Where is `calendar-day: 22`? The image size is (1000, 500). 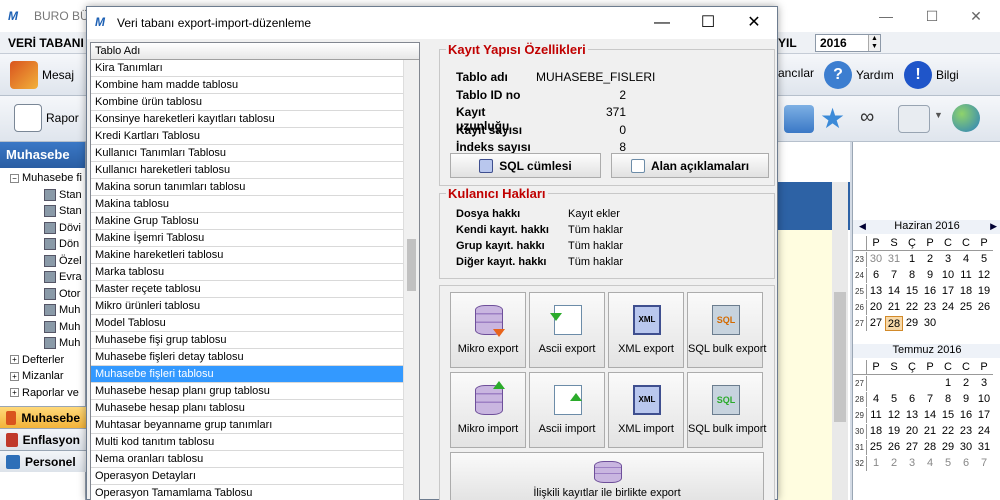 calendar-day: 22 is located at coordinates (912, 307).